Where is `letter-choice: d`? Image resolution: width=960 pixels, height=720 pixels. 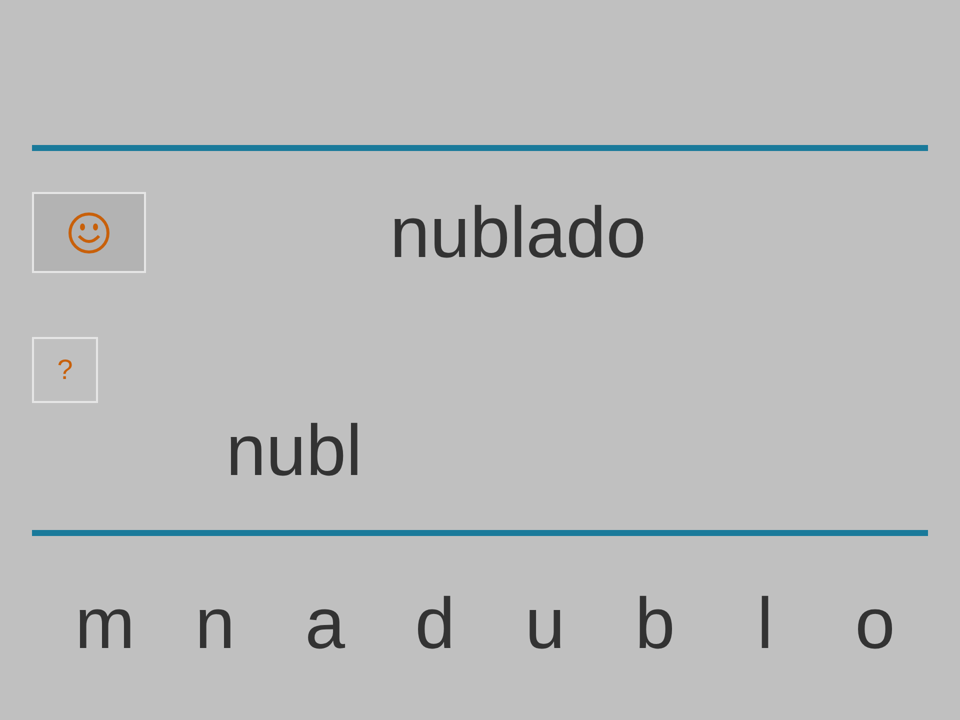
letter-choice: d is located at coordinates (435, 624).